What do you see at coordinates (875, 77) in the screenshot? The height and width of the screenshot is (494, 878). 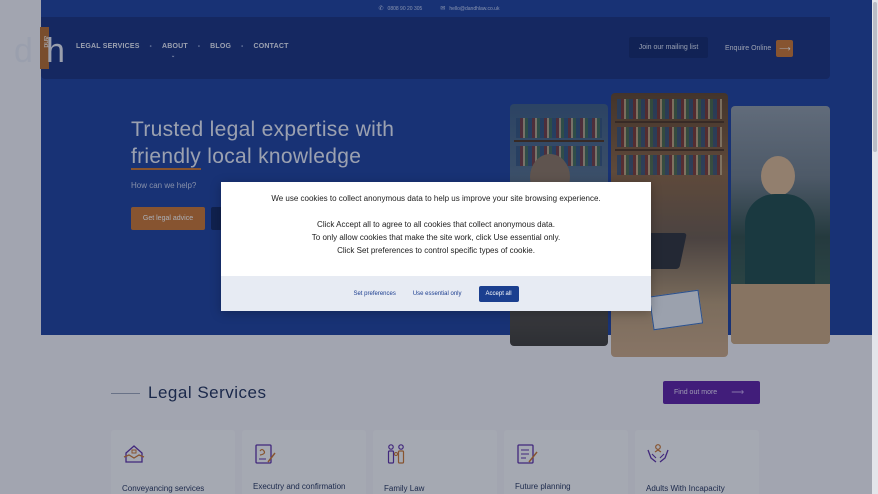 I see `scrollbar-thumb` at bounding box center [875, 77].